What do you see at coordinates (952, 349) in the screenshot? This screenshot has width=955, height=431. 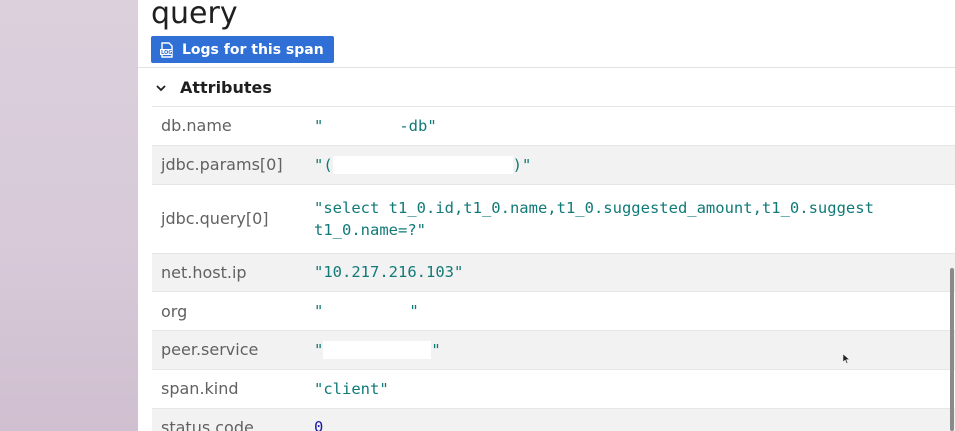 I see `vertical-scrollbar` at bounding box center [952, 349].